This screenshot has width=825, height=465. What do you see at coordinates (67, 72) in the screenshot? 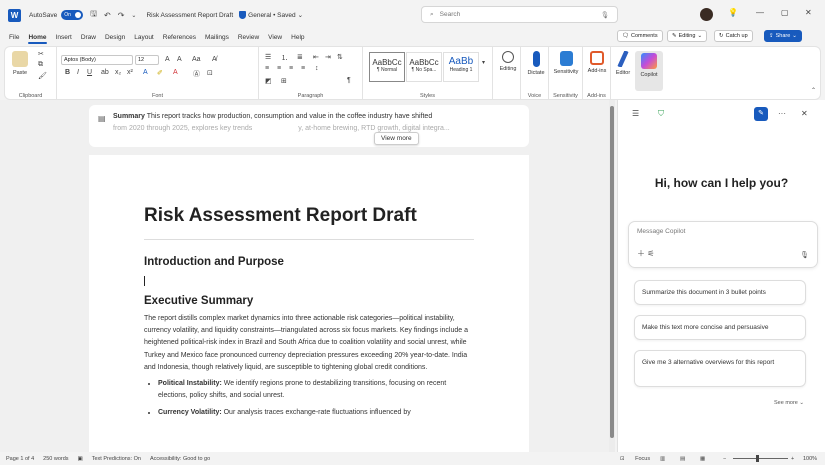
I see `bold-icon: B` at bounding box center [67, 72].